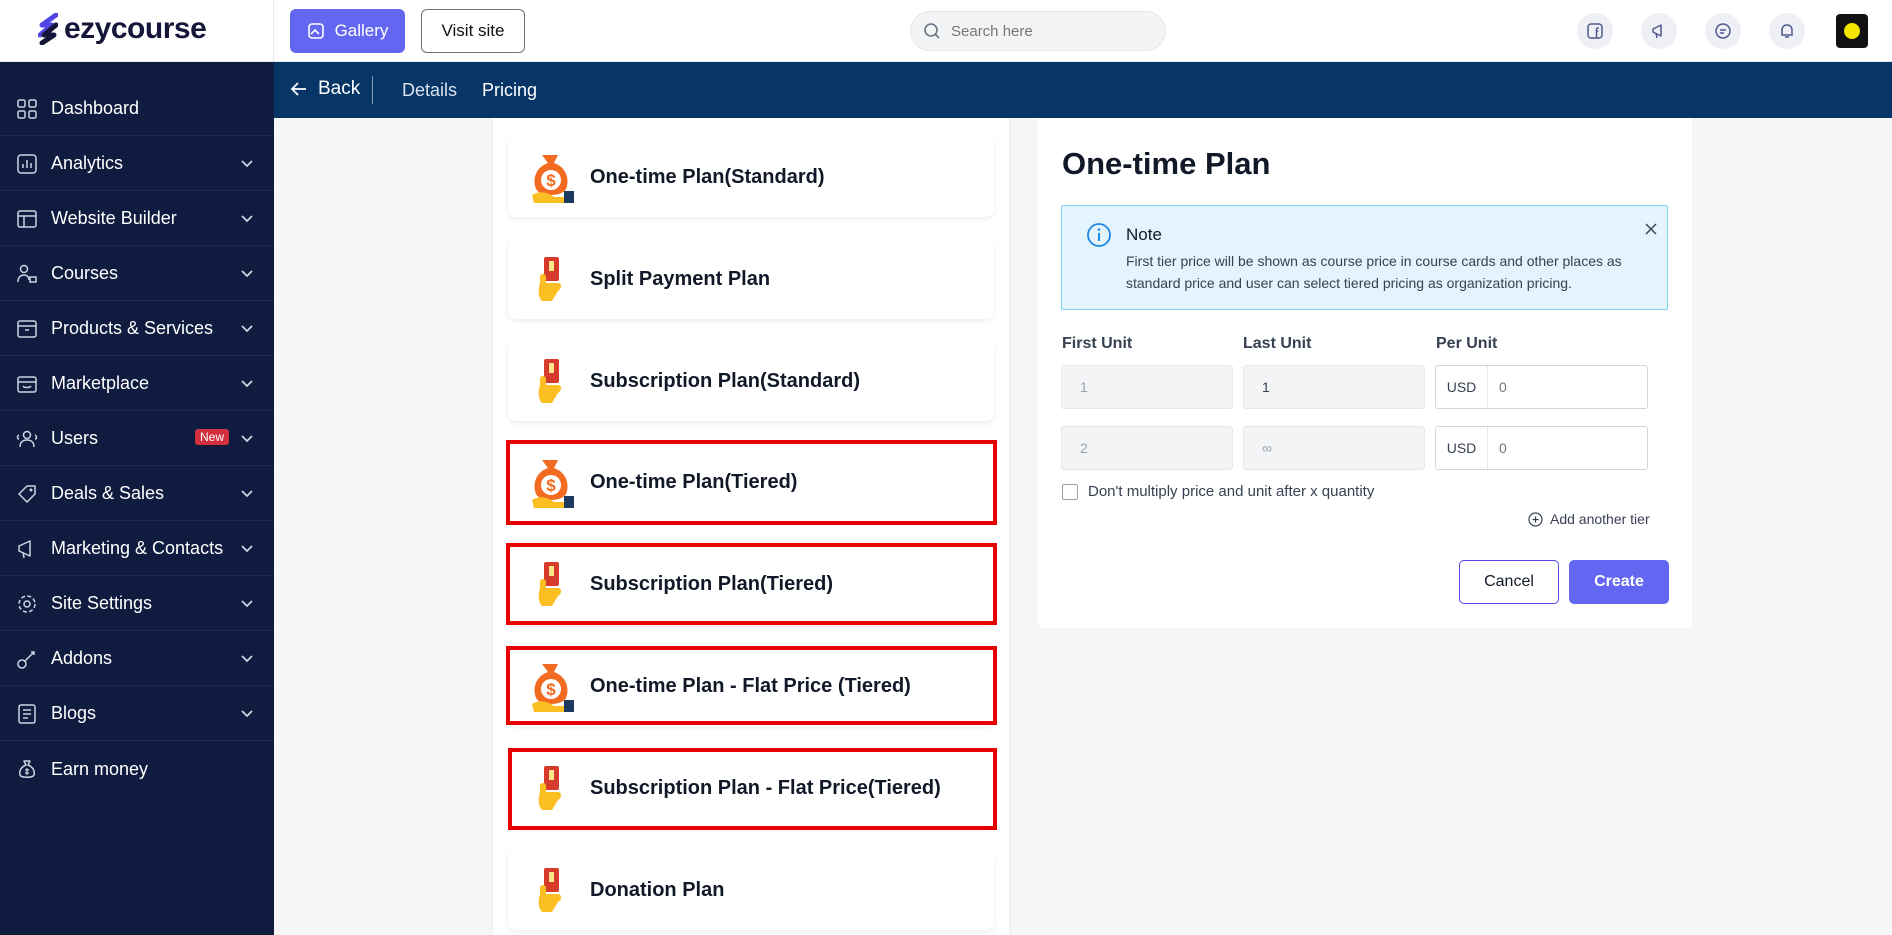 This screenshot has width=1892, height=935. Describe the element at coordinates (1462, 387) in the screenshot. I see `currency-label: USD` at that location.